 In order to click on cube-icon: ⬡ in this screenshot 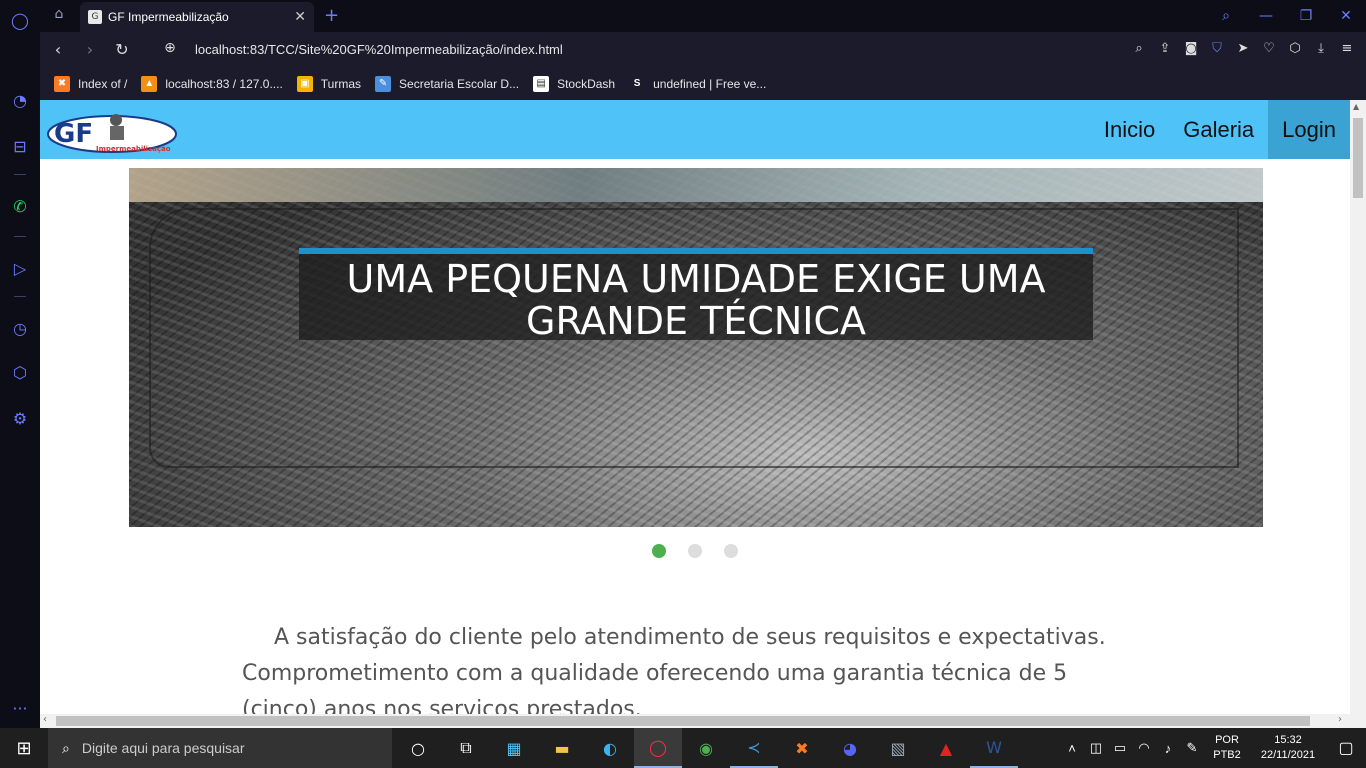, I will do `click(1295, 49)`.